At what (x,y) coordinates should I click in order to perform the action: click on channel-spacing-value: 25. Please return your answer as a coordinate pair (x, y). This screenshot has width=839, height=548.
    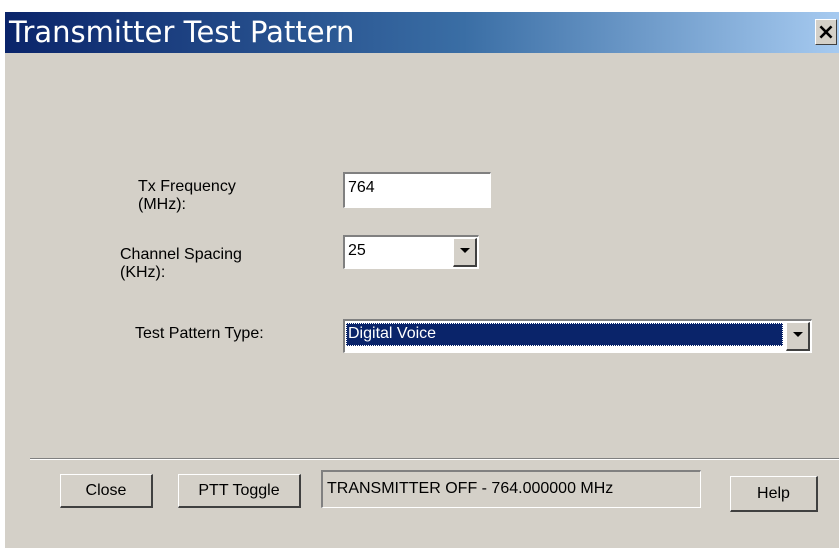
    Looking at the image, I should click on (357, 250).